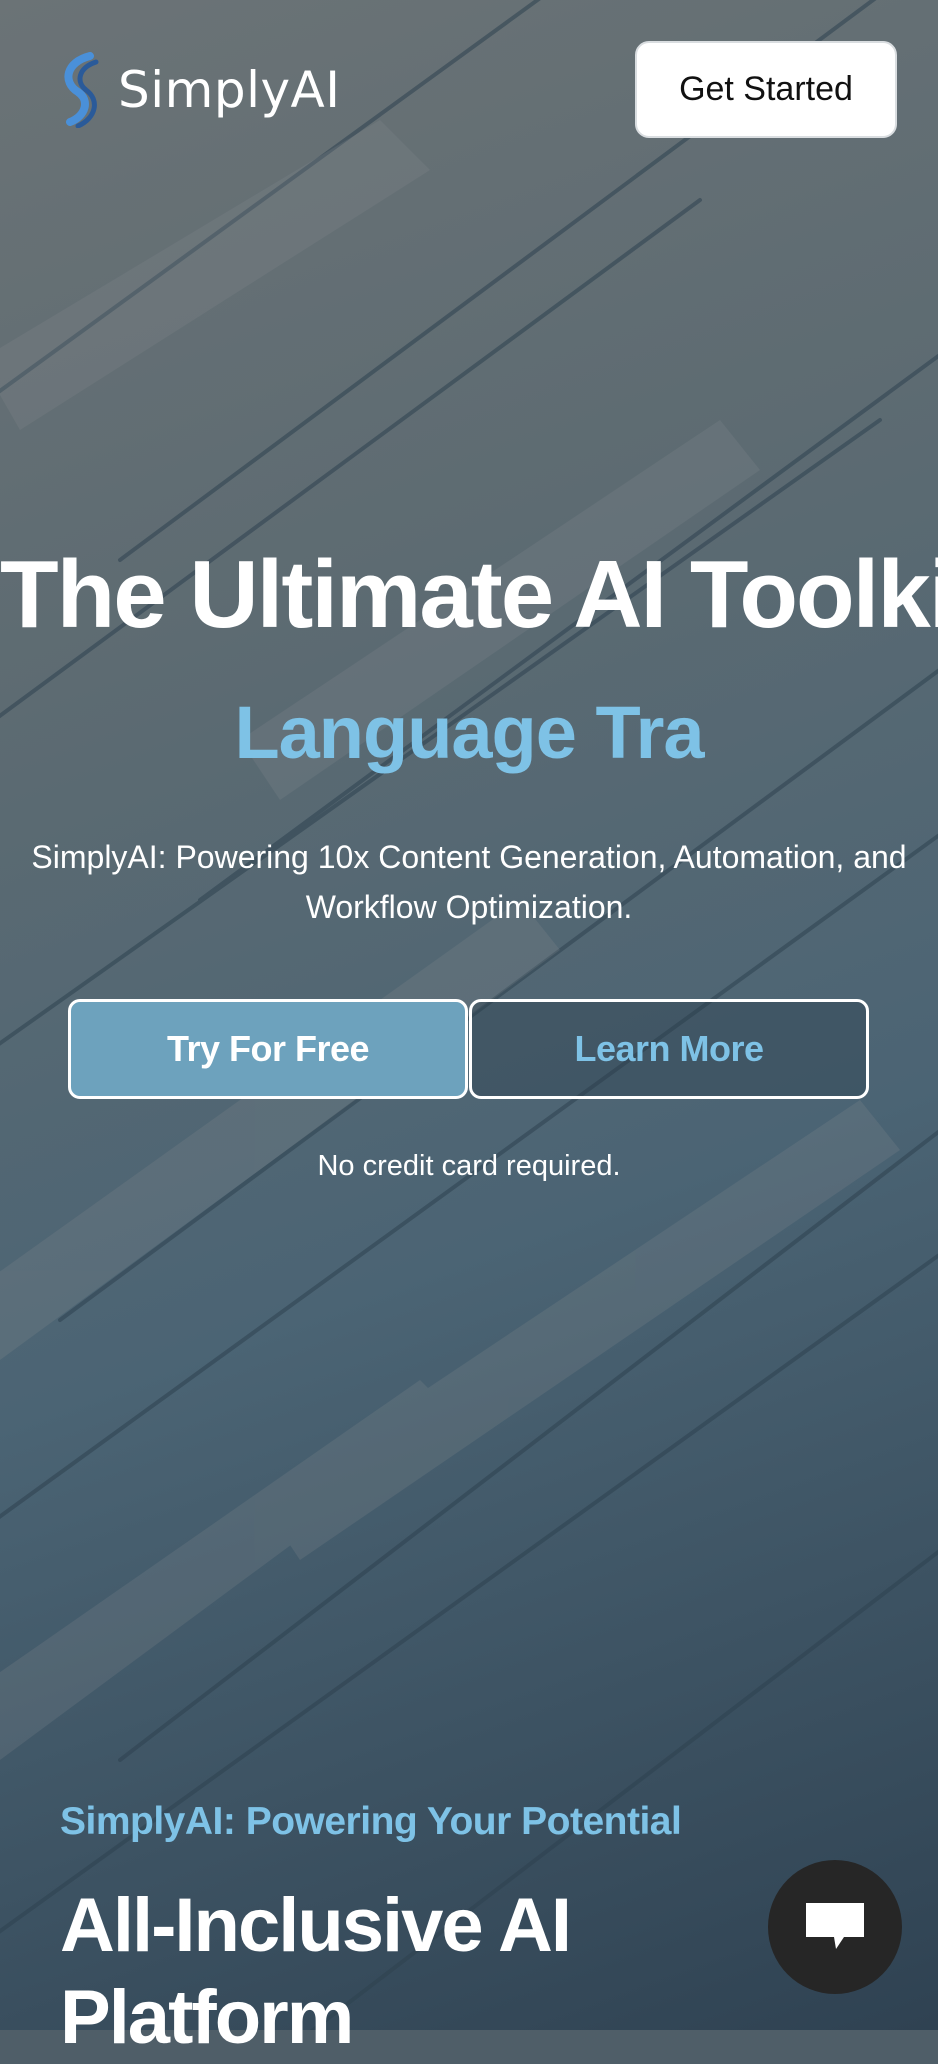  I want to click on chat-launcher-button, so click(835, 1927).